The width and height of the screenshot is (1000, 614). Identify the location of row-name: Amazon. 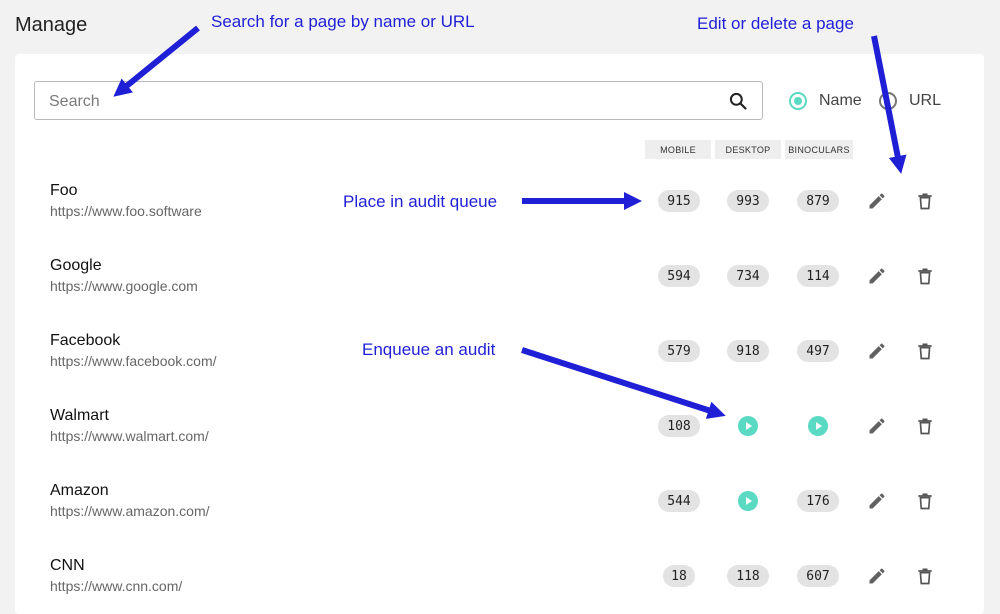
(79, 490).